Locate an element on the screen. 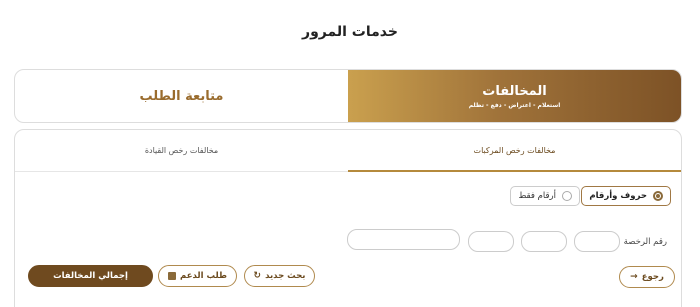 This screenshot has width=700, height=307. radio-selected-icon is located at coordinates (658, 196).